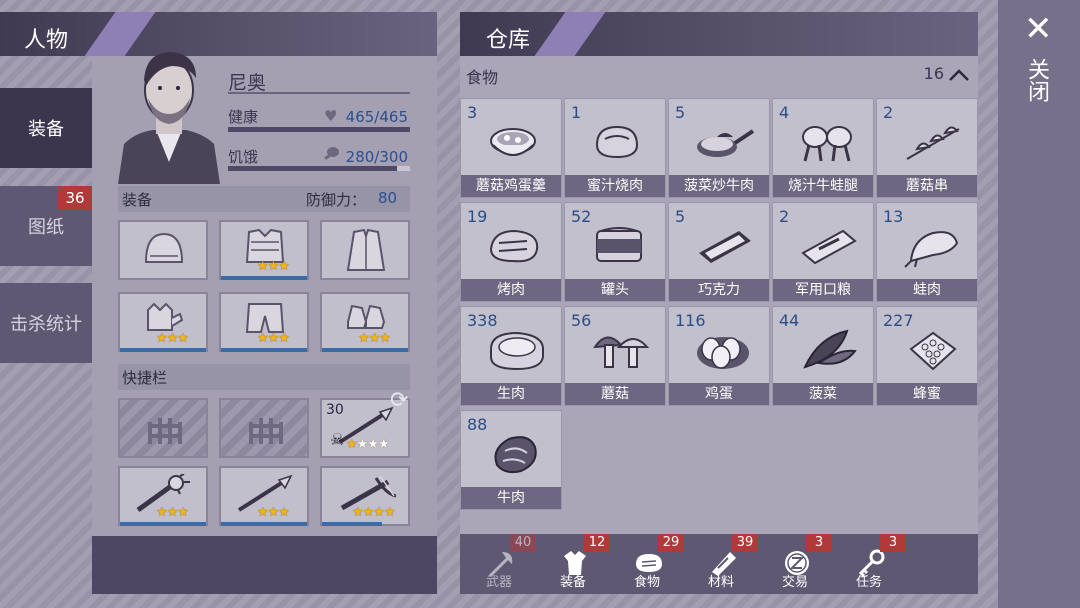 The height and width of the screenshot is (608, 1080). I want to click on equip-slot-legs: ★★★, so click(264, 322).